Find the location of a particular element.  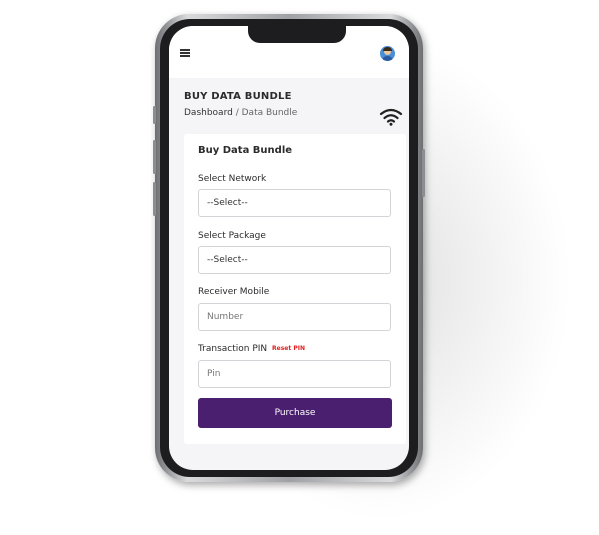

power-button is located at coordinates (423, 173).